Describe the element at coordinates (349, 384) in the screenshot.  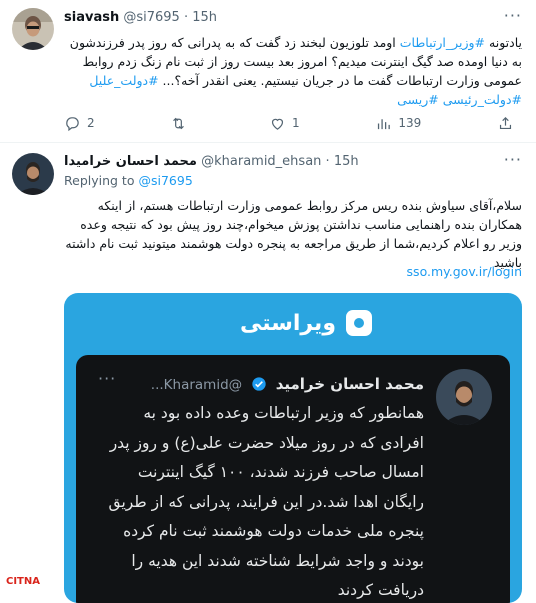
I see `embedded-author-name: محمد احسان خرامید` at that location.